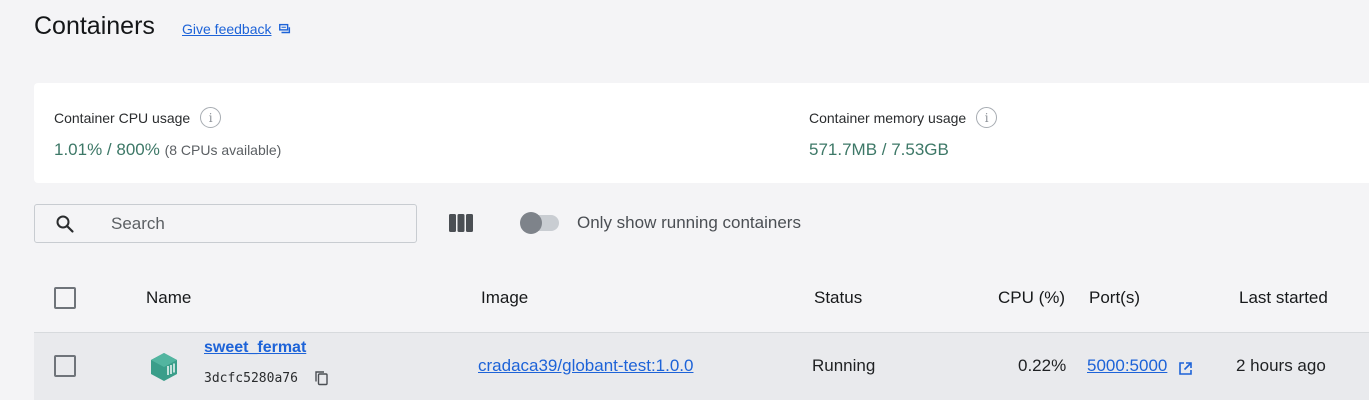  I want to click on column-header-last-started: Last started, so click(1283, 298).